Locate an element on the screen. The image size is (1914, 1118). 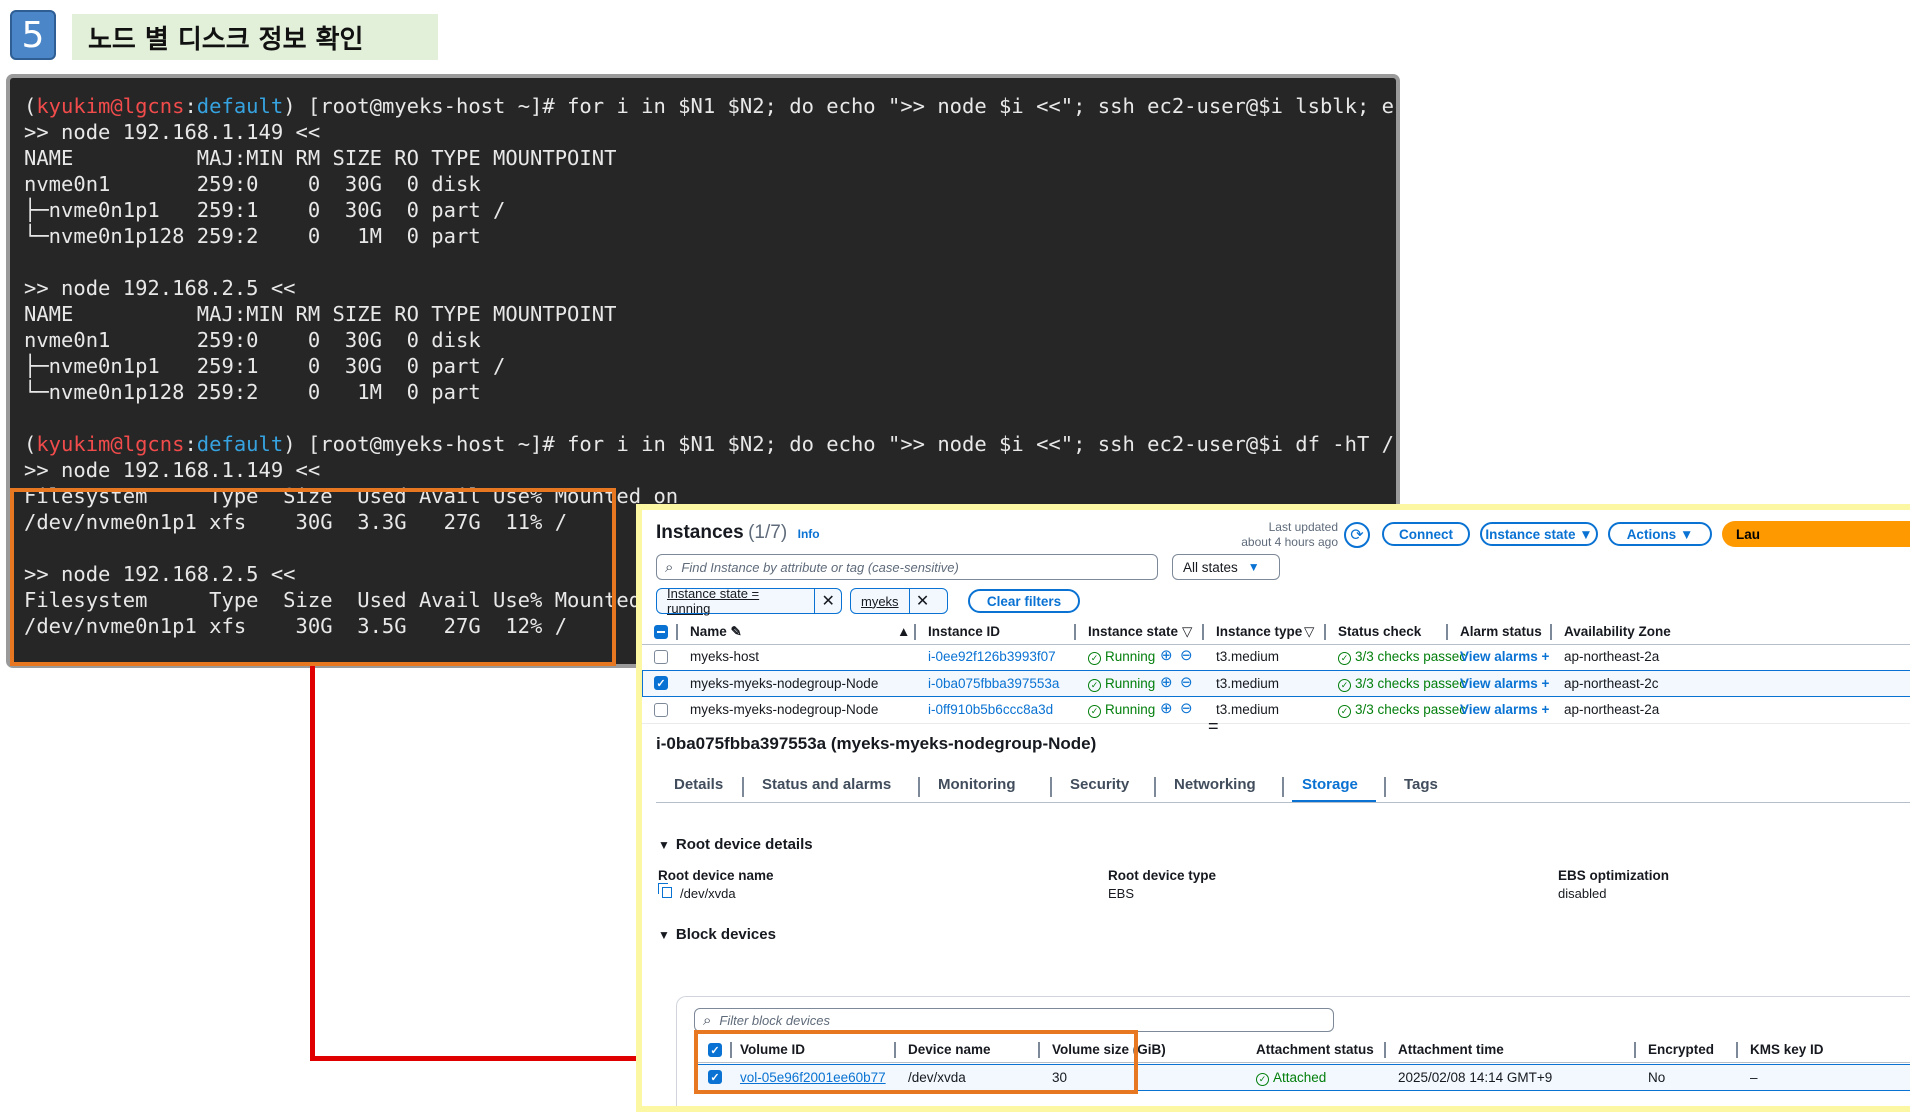
col-status-check: Status check is located at coordinates (1379, 631).